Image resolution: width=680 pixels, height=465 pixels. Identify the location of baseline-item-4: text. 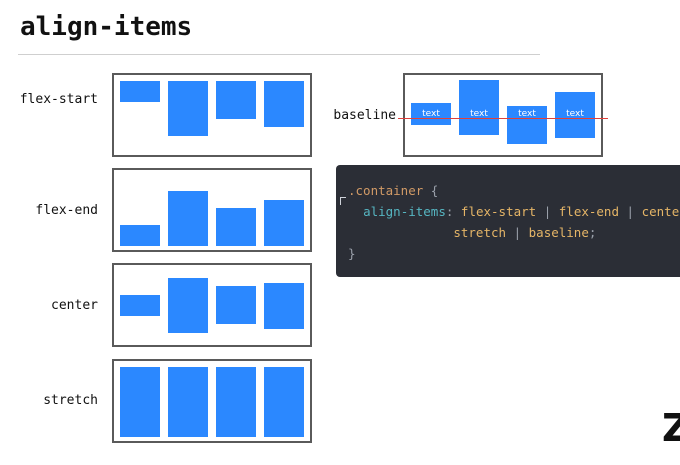
(575, 115).